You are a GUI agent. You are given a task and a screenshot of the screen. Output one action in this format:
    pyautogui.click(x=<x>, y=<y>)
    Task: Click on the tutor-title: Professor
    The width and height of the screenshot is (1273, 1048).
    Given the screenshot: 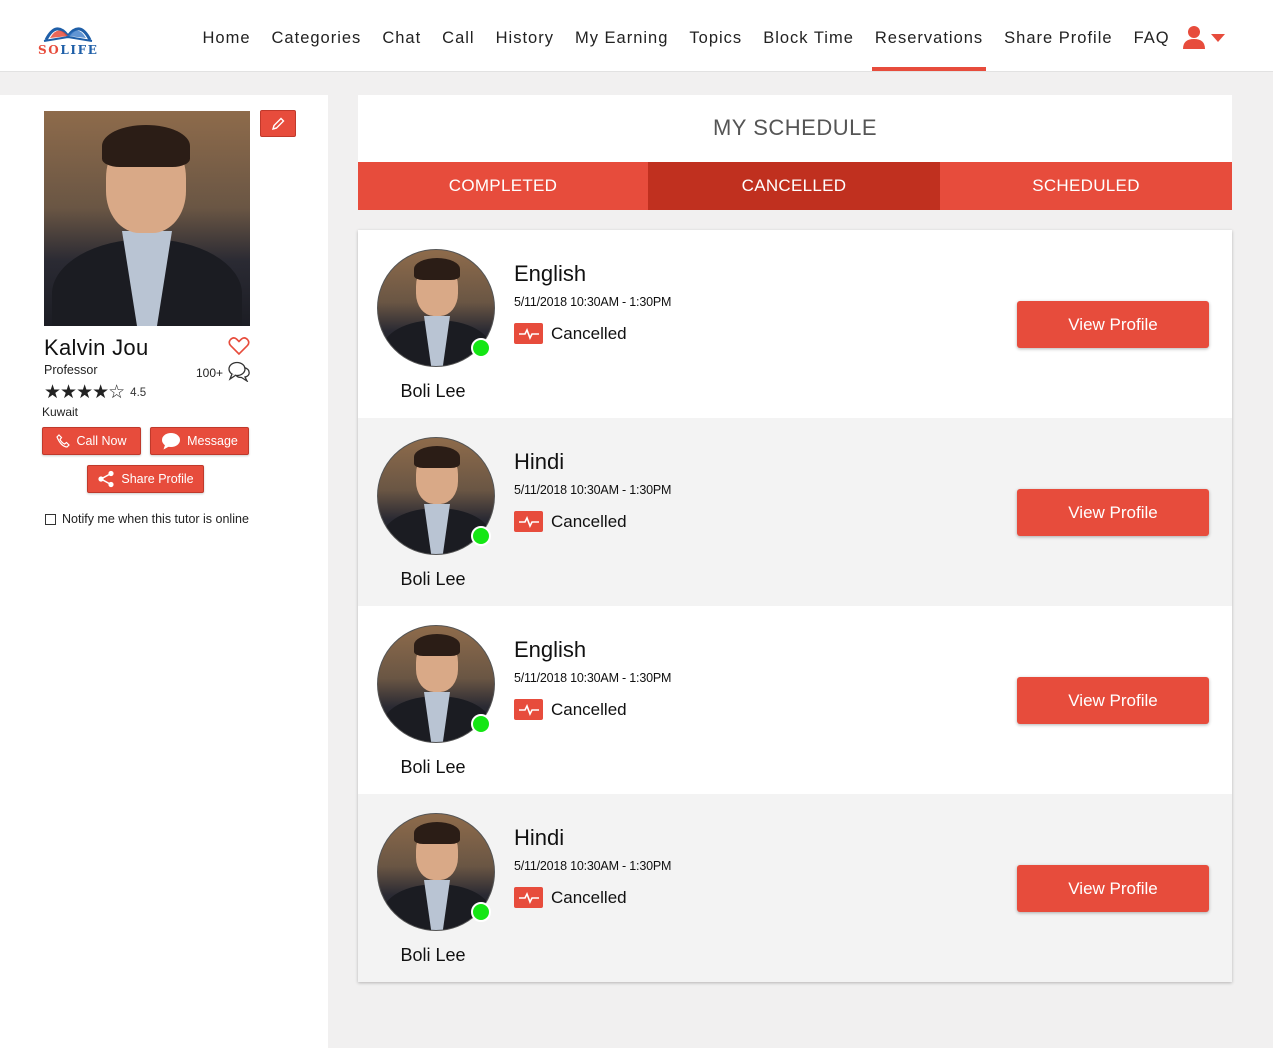 What is the action you would take?
    pyautogui.click(x=71, y=370)
    